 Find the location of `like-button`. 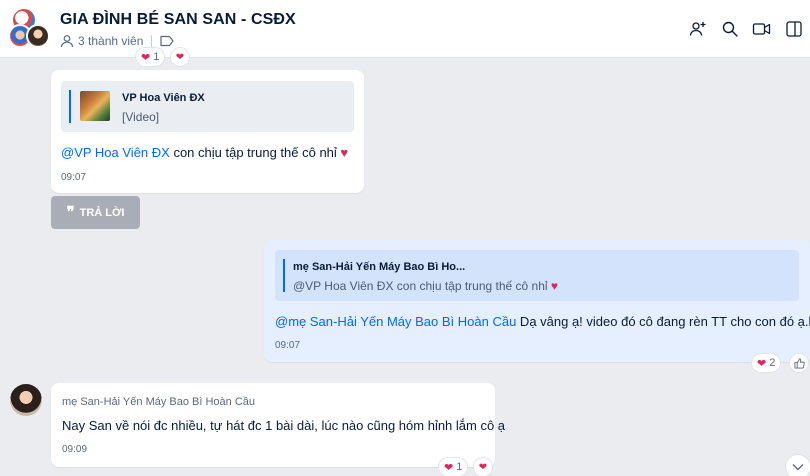

like-button is located at coordinates (799, 363).